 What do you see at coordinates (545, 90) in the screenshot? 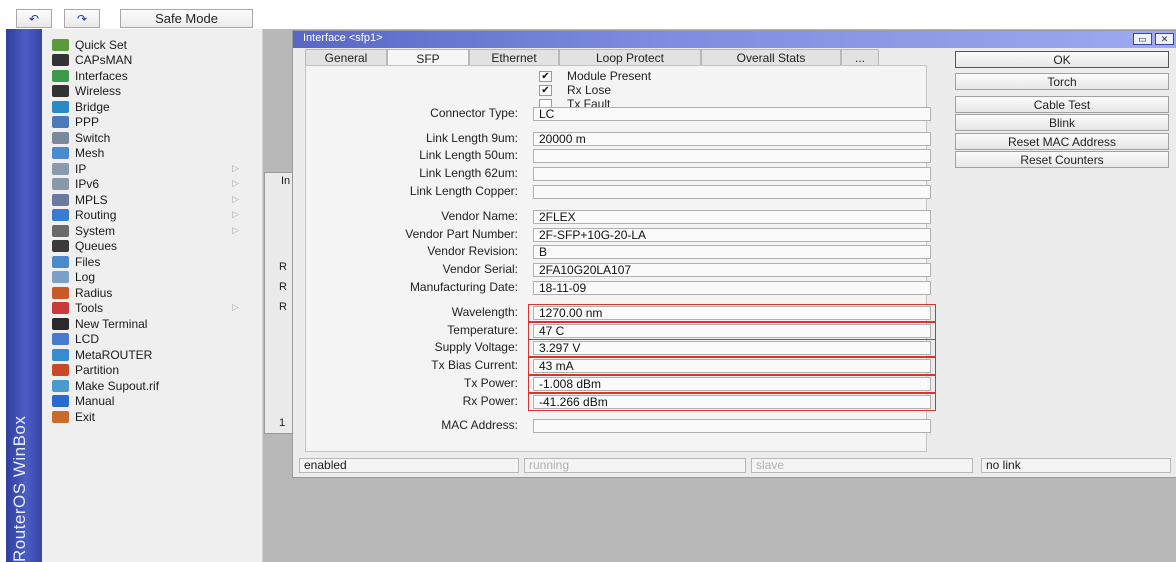
I see `rx-lose-checkbox: ✔` at bounding box center [545, 90].